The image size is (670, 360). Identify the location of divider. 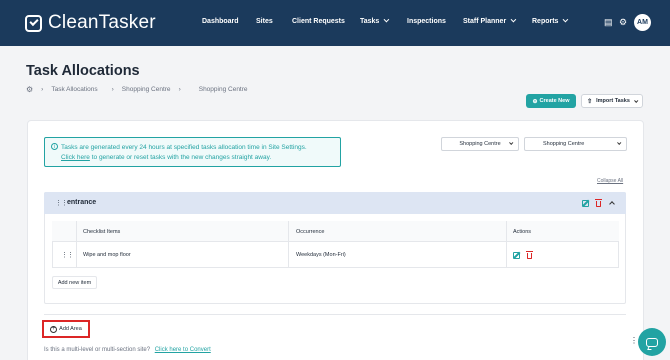
(335, 314).